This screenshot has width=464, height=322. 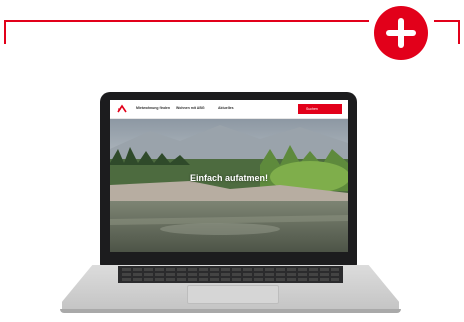 What do you see at coordinates (153, 108) in the screenshot?
I see `nav-item-mietwohnung: Mietwohnung finden` at bounding box center [153, 108].